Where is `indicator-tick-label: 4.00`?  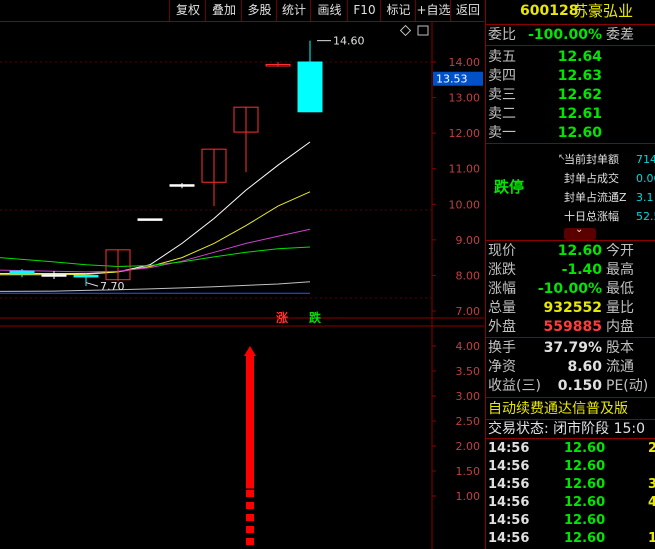 indicator-tick-label: 4.00 is located at coordinates (468, 346).